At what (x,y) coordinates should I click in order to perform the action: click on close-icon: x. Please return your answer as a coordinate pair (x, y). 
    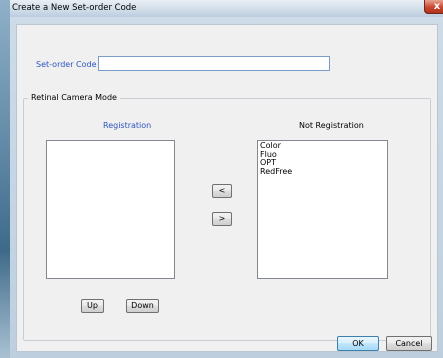
    Looking at the image, I should click on (437, 6).